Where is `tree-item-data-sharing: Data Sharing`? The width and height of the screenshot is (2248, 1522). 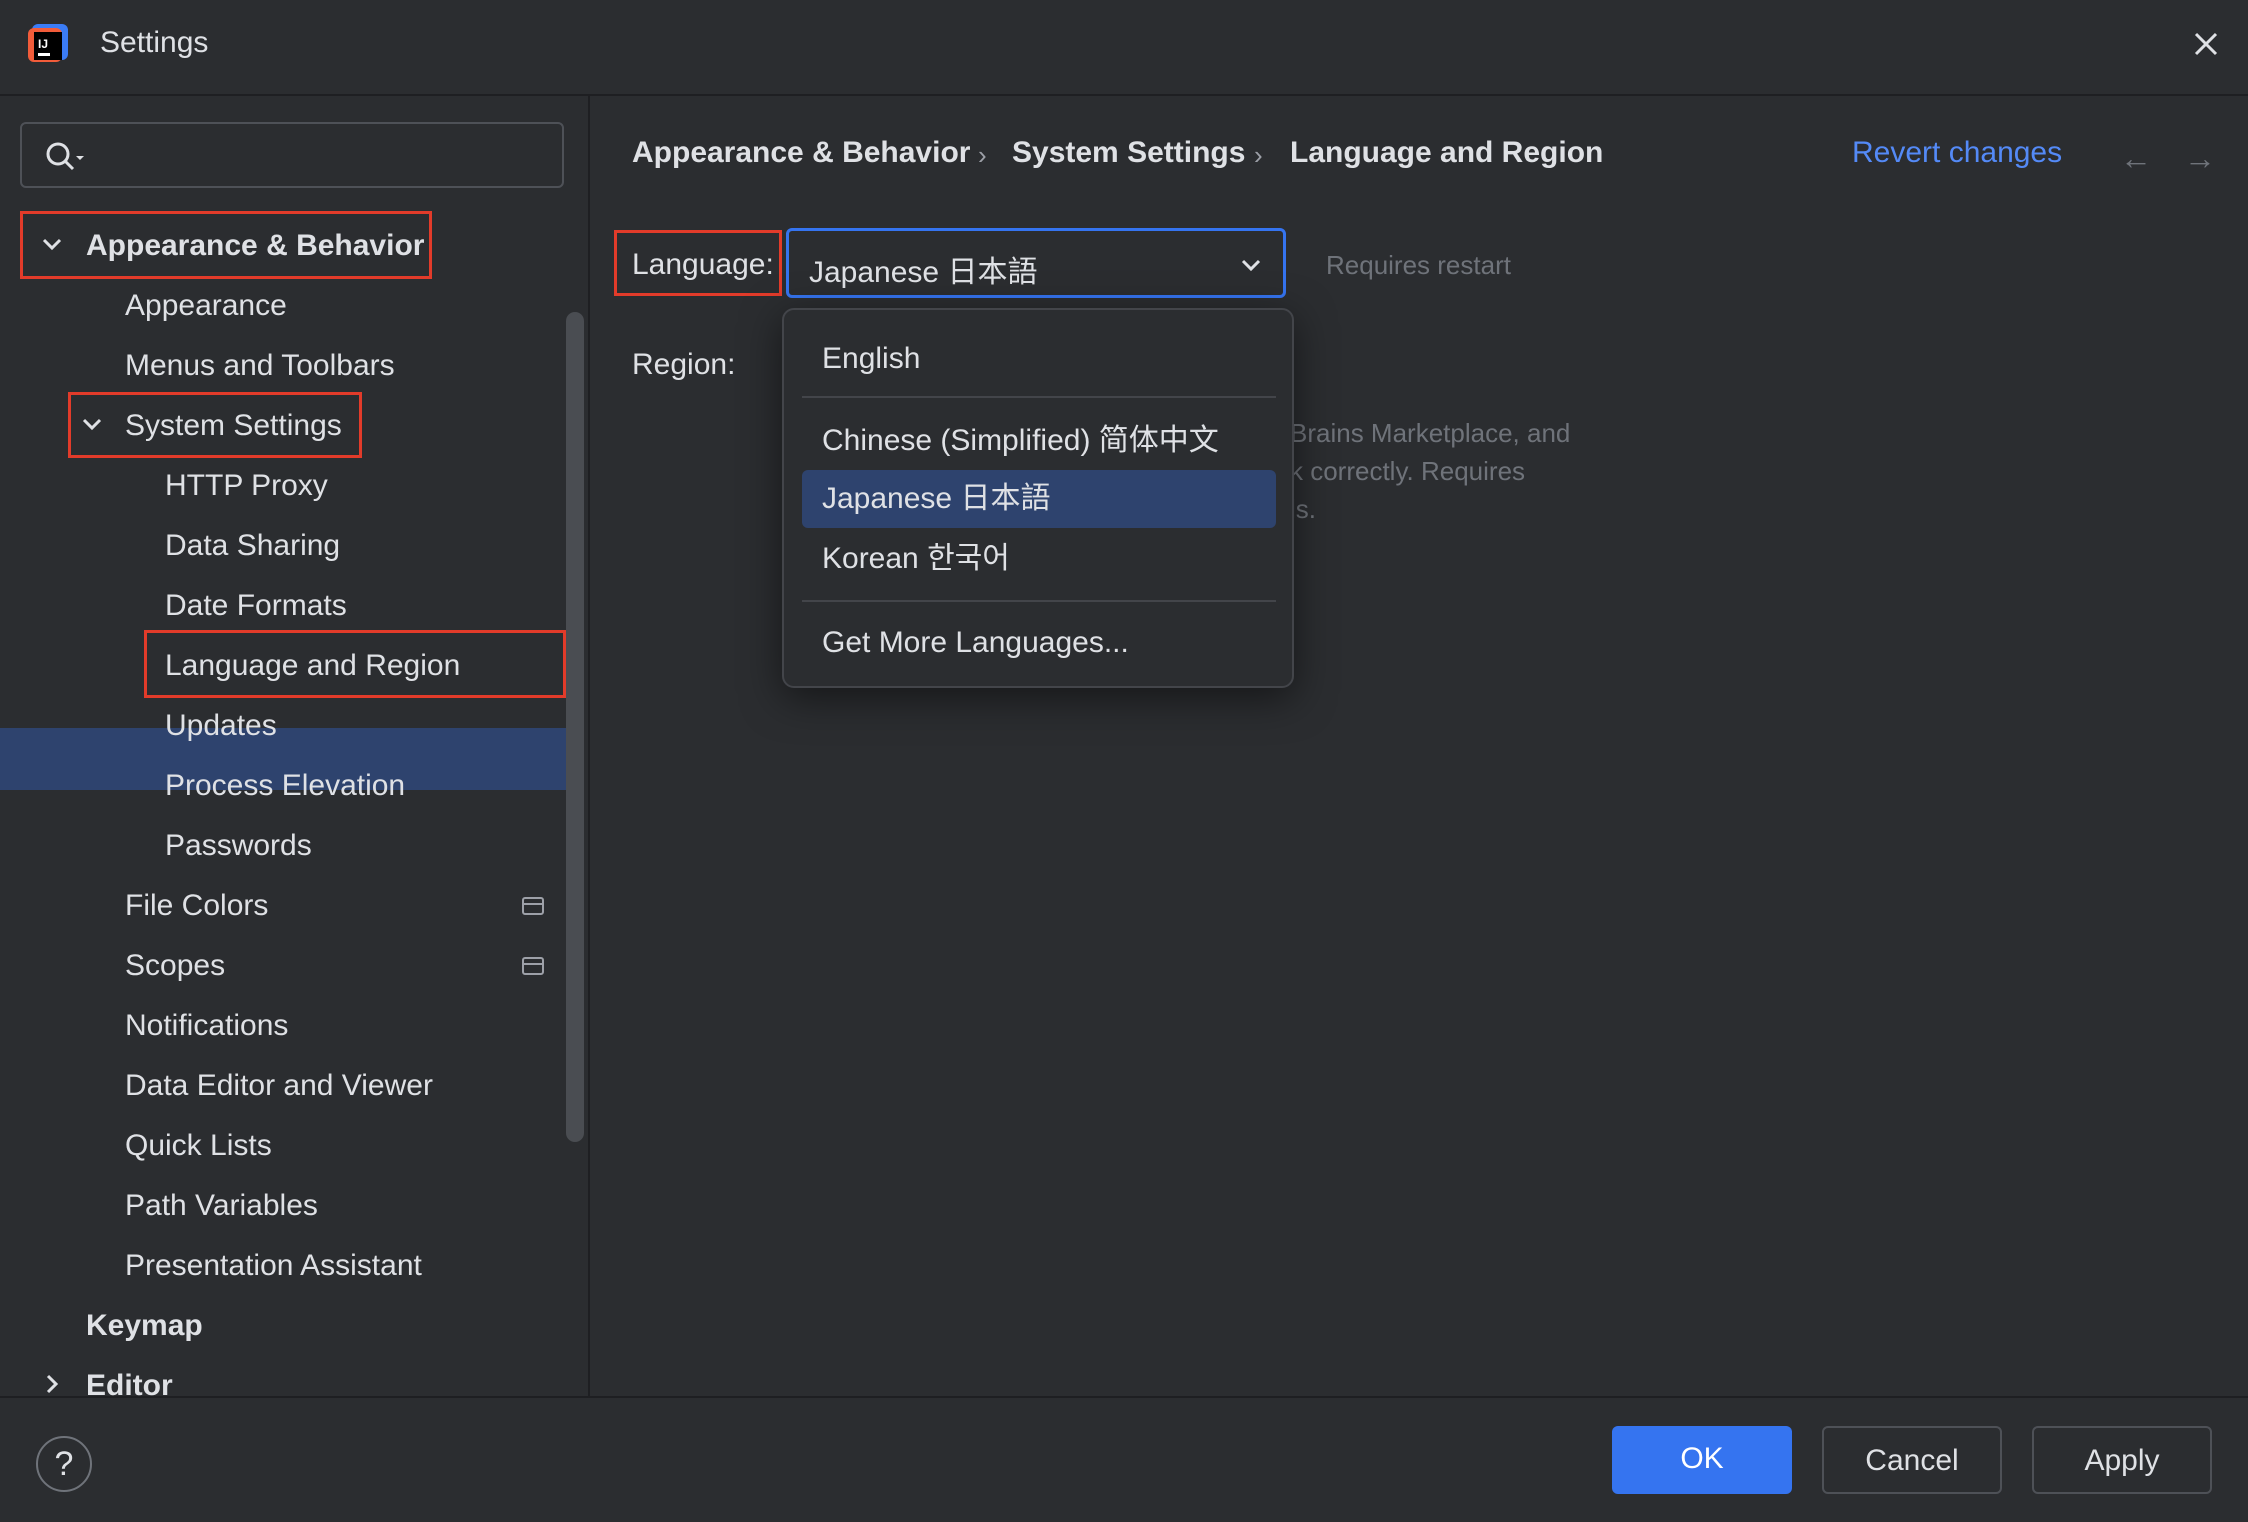 tree-item-data-sharing: Data Sharing is located at coordinates (252, 546).